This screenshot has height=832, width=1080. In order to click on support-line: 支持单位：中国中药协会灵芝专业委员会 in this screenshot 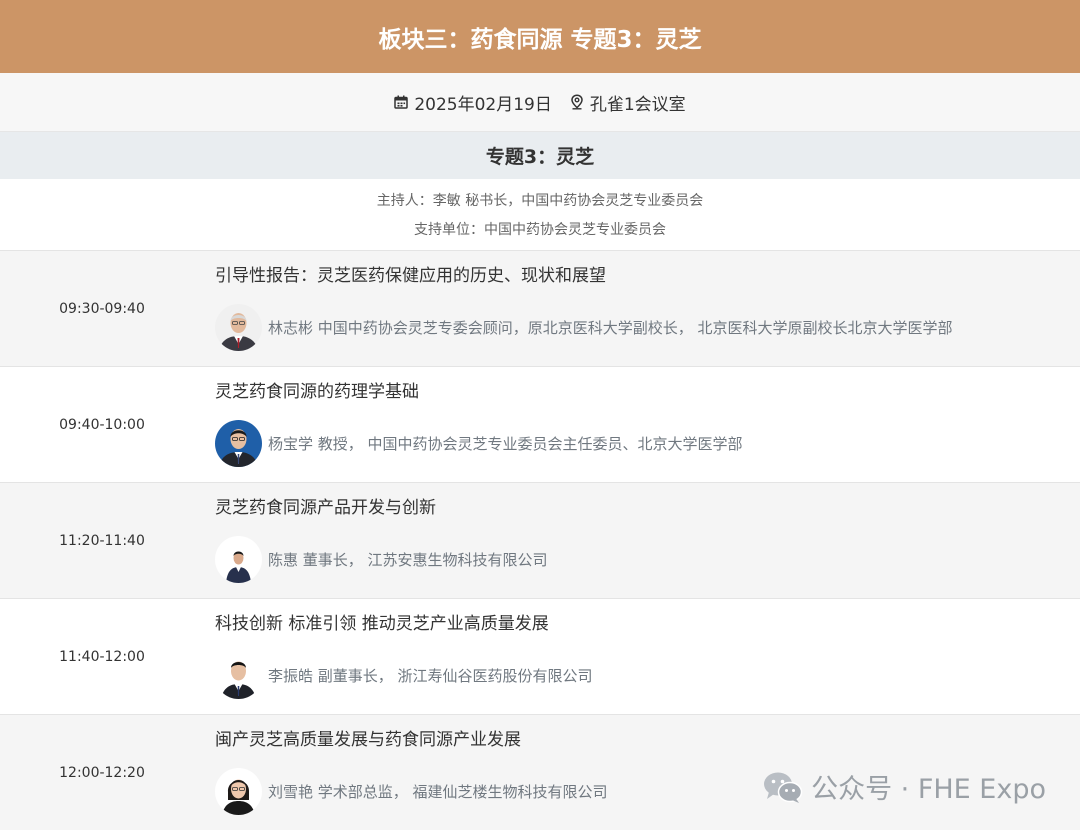, I will do `click(540, 230)`.